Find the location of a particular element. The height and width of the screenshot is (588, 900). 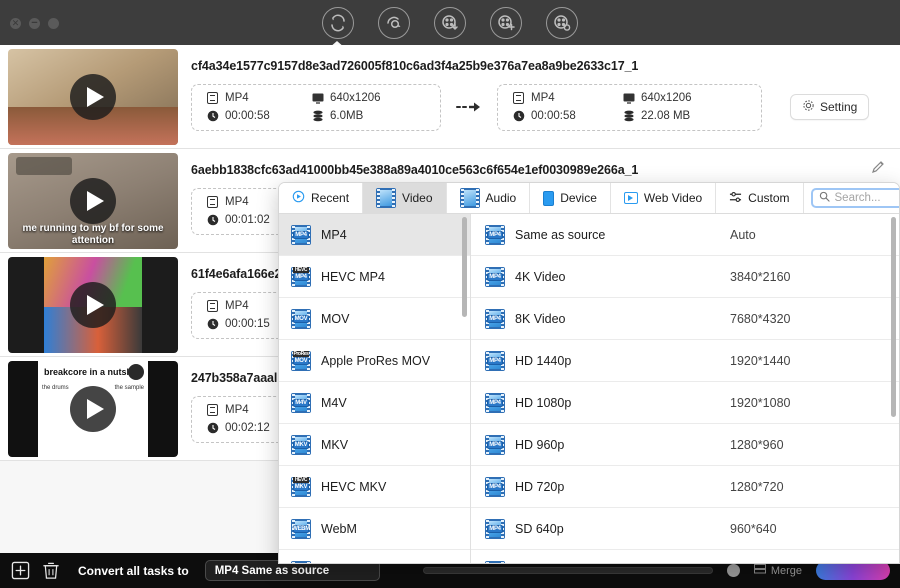

preset-resolution: 1920*1440 is located at coordinates (760, 360).